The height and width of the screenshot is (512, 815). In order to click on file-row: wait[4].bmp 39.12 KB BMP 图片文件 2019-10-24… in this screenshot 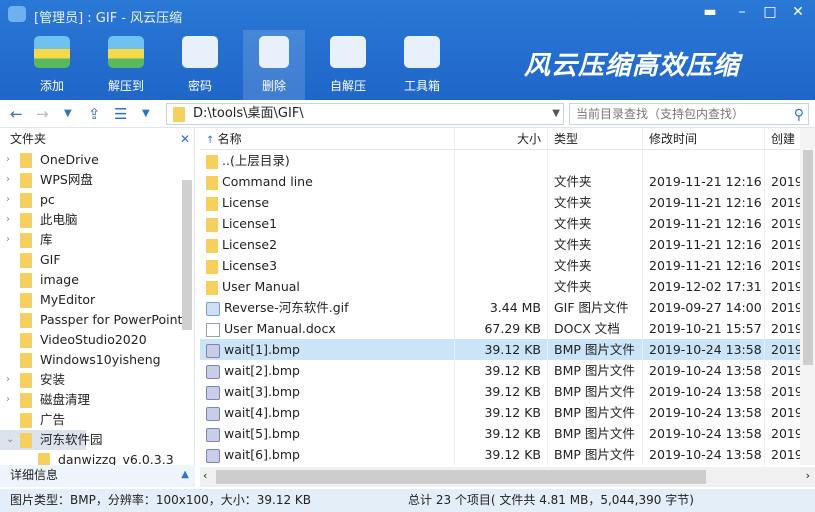, I will do `click(507, 412)`.